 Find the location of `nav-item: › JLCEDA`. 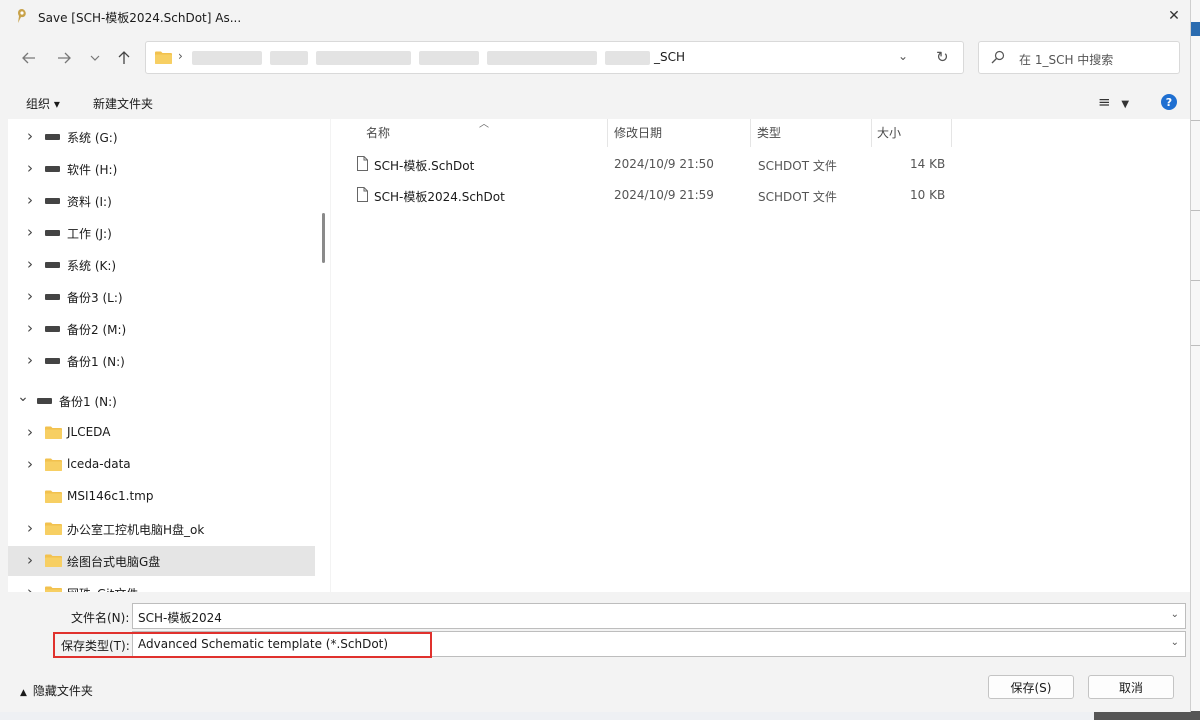

nav-item: › JLCEDA is located at coordinates (161, 433).